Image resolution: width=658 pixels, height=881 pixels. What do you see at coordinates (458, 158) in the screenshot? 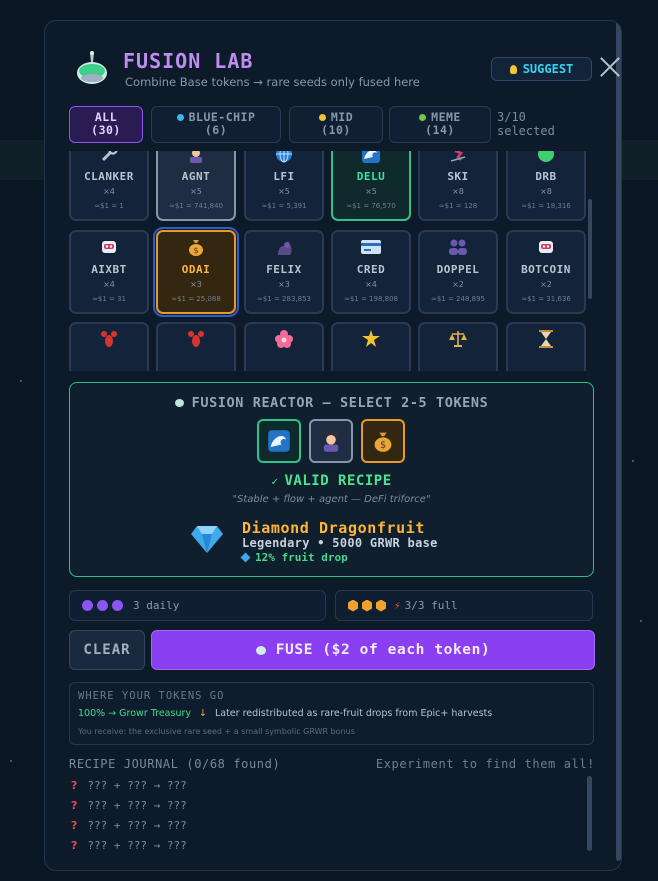
I see `skier-icon` at bounding box center [458, 158].